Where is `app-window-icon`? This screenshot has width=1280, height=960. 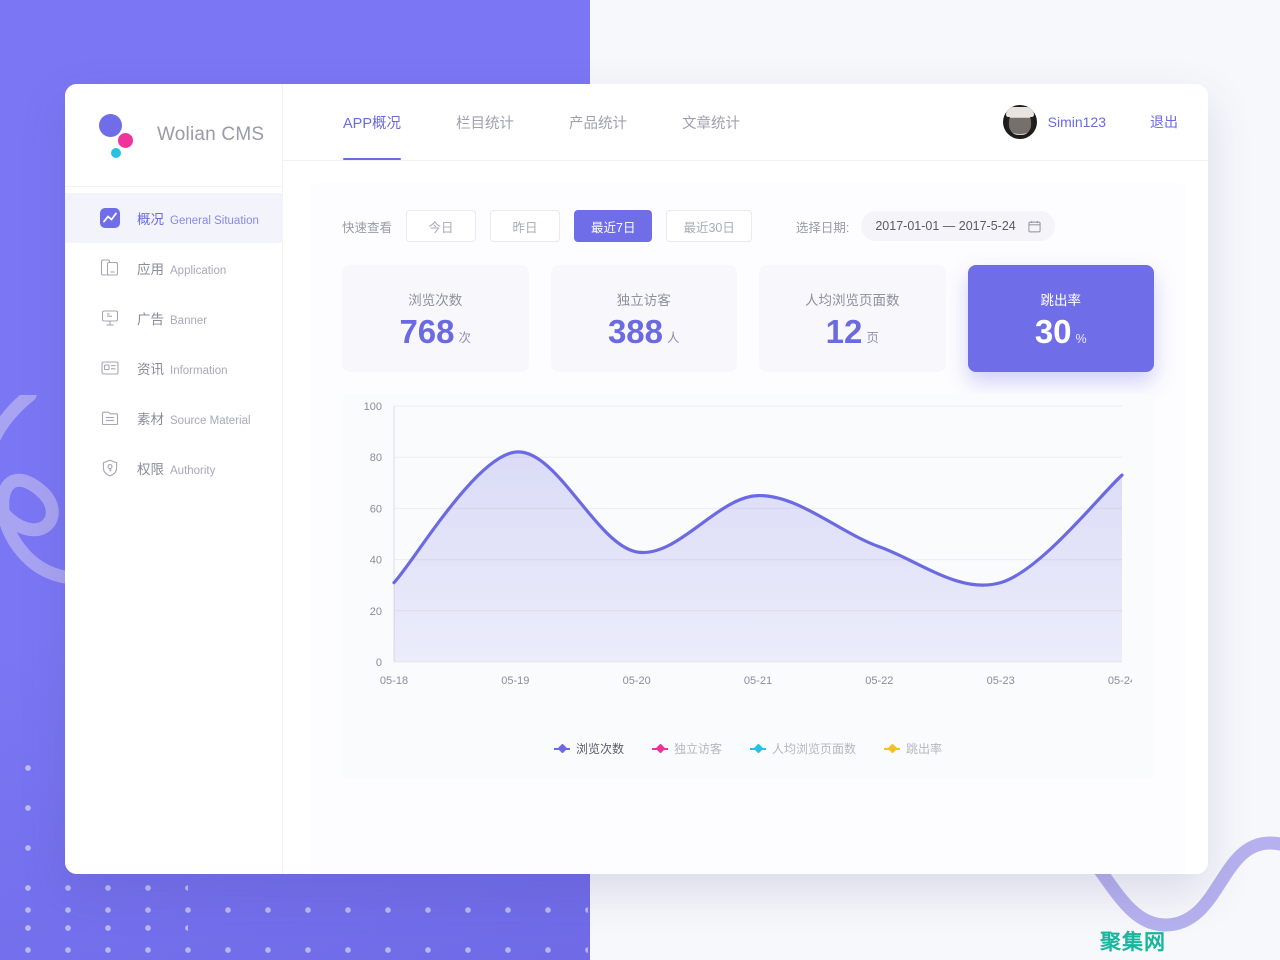 app-window-icon is located at coordinates (110, 268).